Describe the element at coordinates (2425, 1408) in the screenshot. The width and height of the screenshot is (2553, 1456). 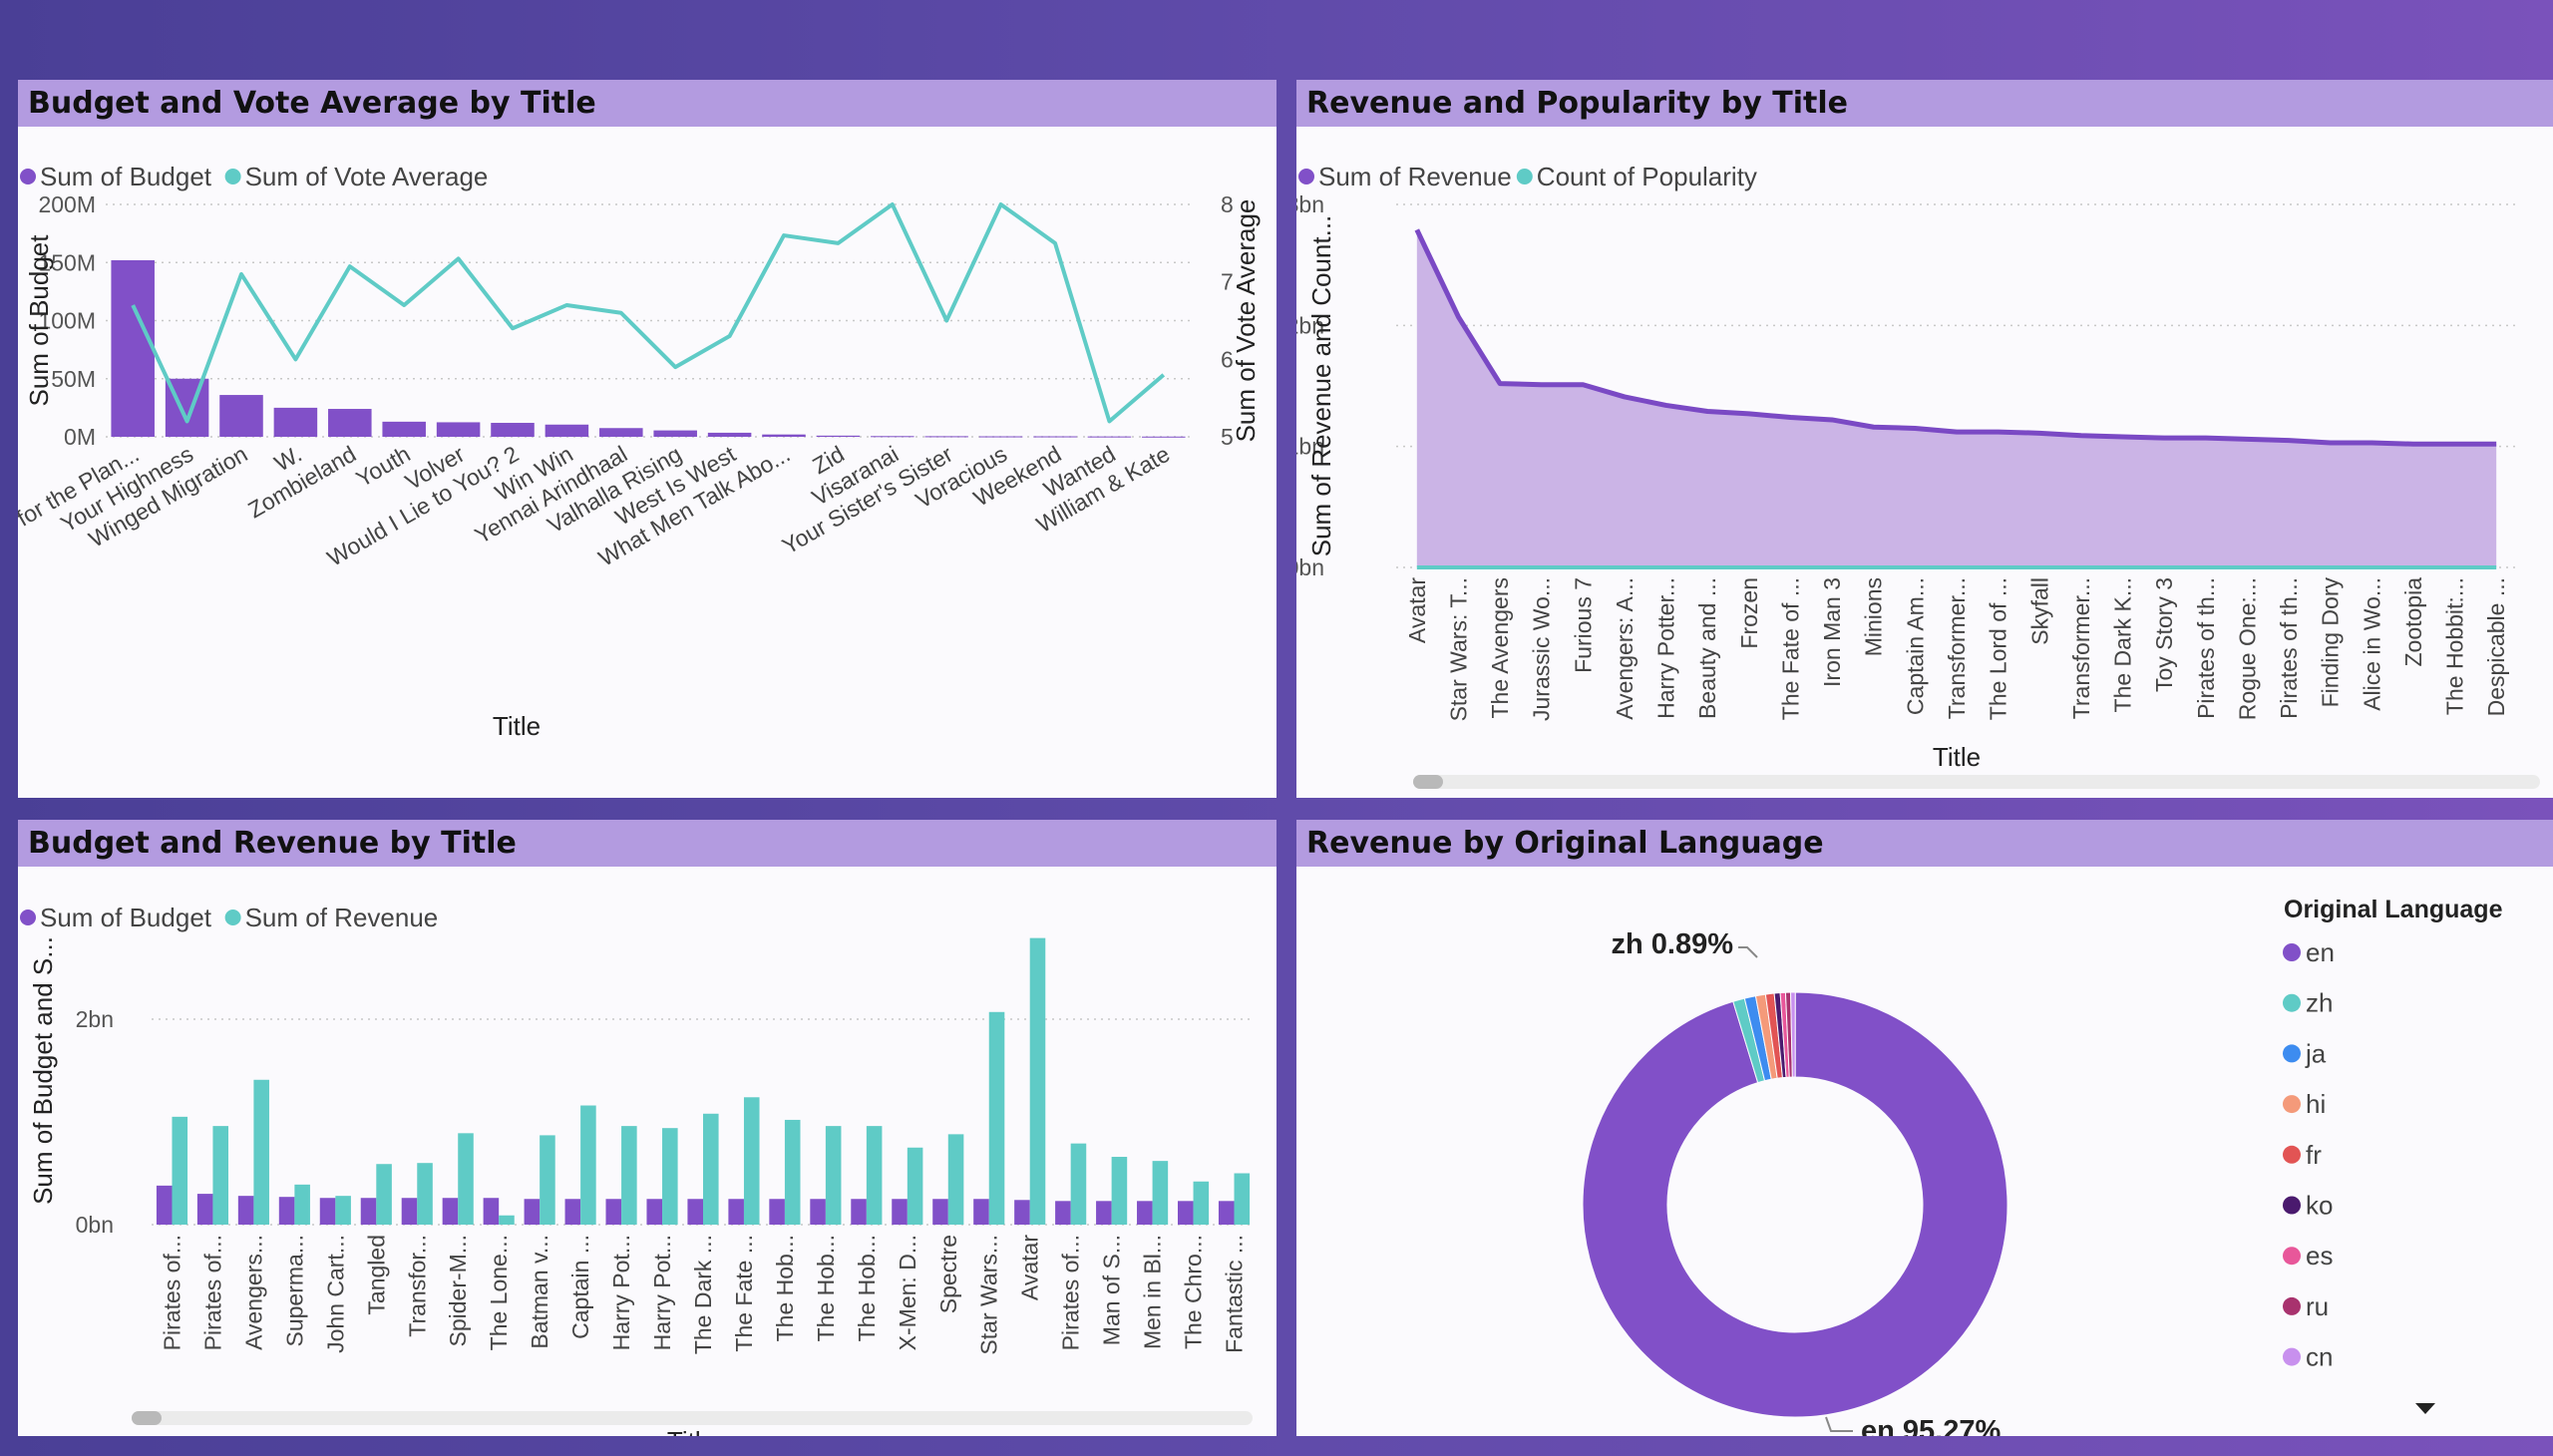
I see `legend-scroll-down-icon` at that location.